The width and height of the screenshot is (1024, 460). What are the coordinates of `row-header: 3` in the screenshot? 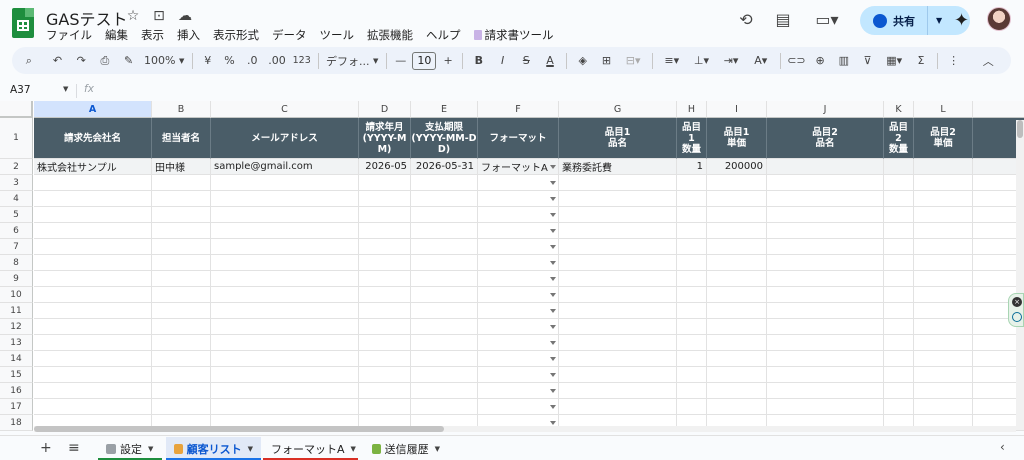 It's located at (16, 183).